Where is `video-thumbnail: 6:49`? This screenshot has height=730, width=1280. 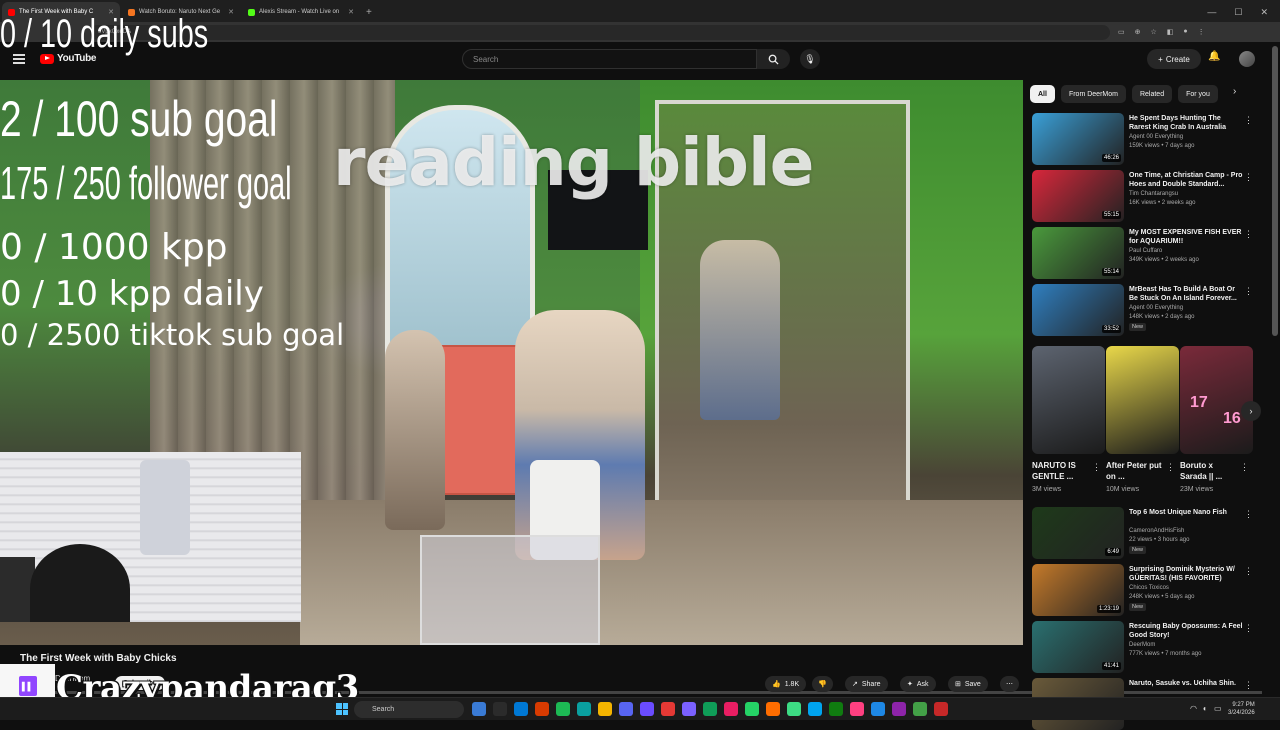
video-thumbnail: 6:49 is located at coordinates (1078, 533).